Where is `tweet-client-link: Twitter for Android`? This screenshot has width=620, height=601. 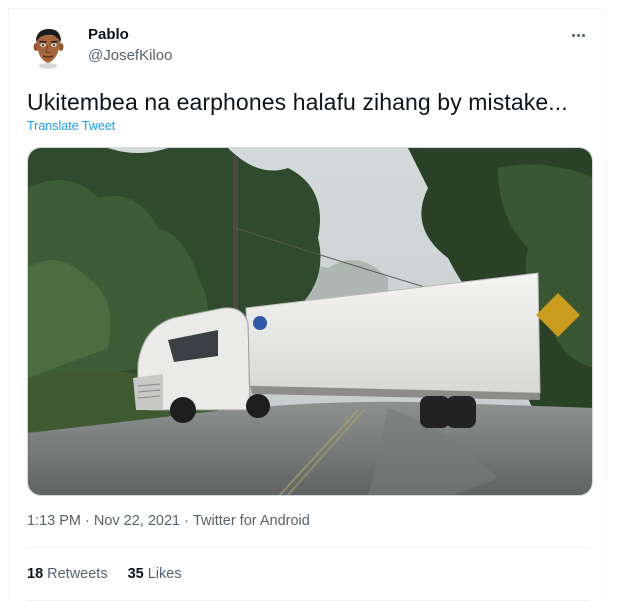
tweet-client-link: Twitter for Android is located at coordinates (251, 521).